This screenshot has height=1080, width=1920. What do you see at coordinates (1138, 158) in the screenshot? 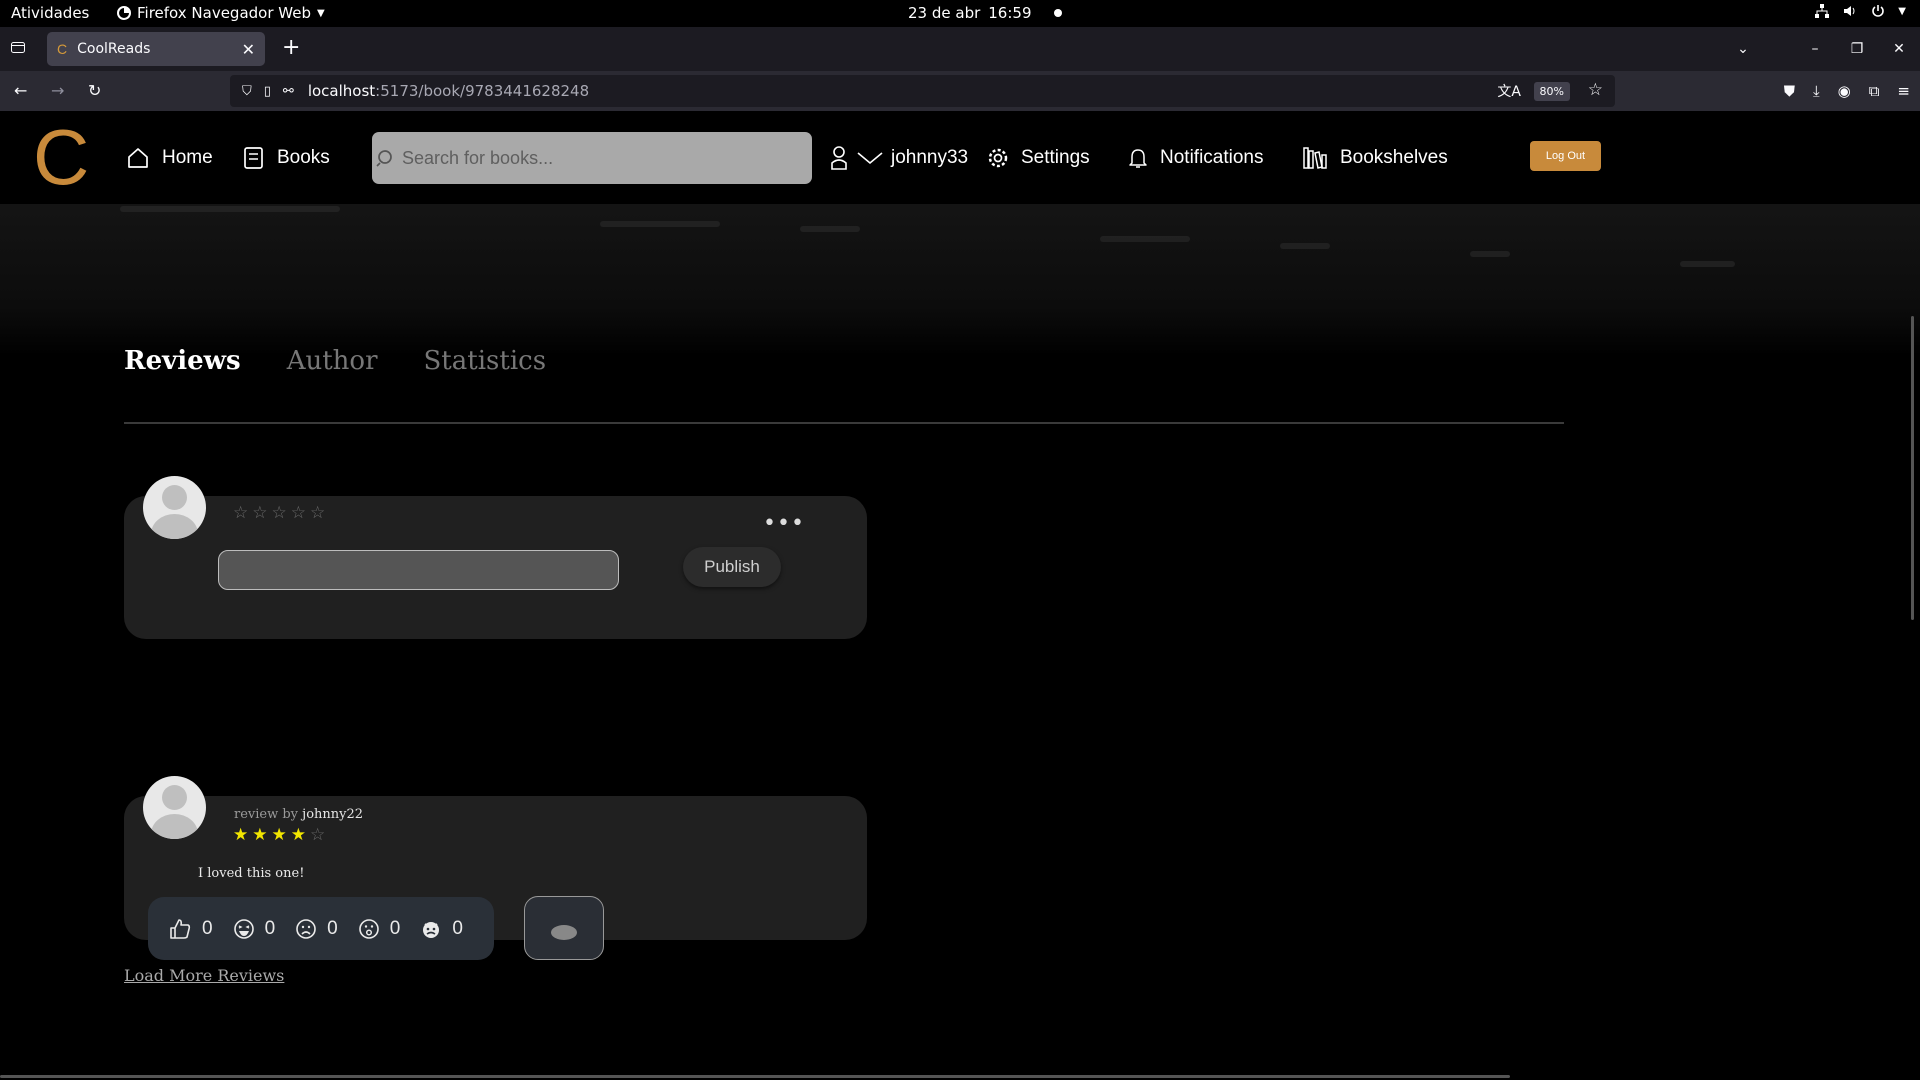
I see `bell-icon` at bounding box center [1138, 158].